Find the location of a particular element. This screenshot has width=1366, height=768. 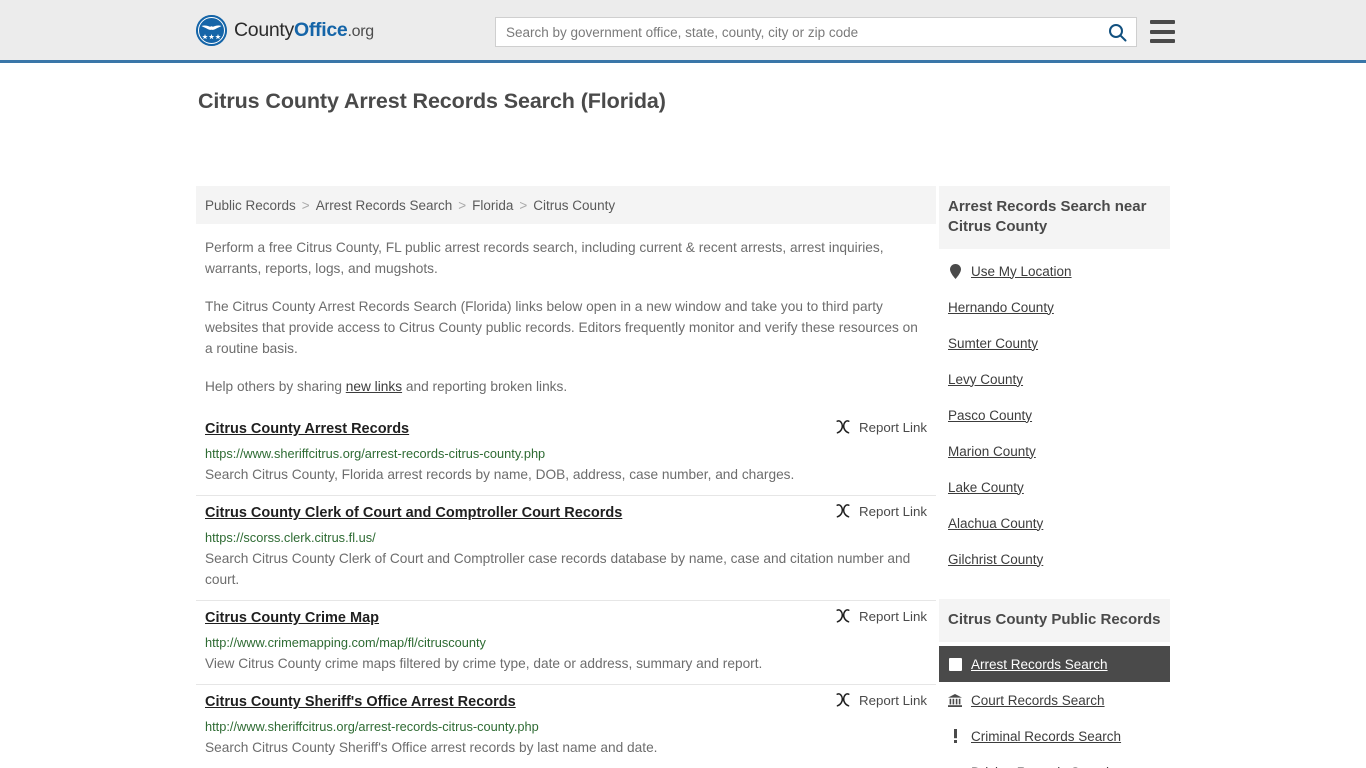

sidebar-item-lake-county: Lake County is located at coordinates (1054, 487).